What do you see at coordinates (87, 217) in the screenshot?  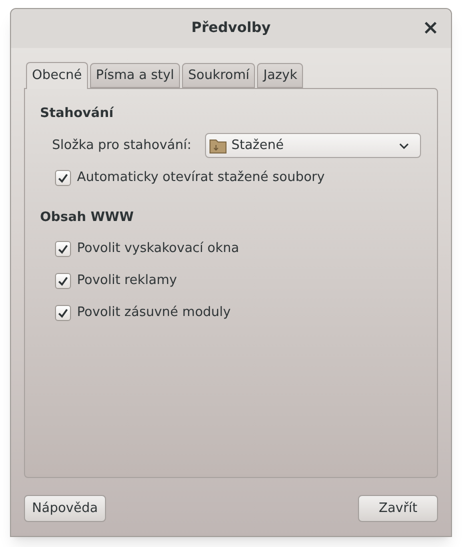 I see `section-heading: Obsah WWW` at bounding box center [87, 217].